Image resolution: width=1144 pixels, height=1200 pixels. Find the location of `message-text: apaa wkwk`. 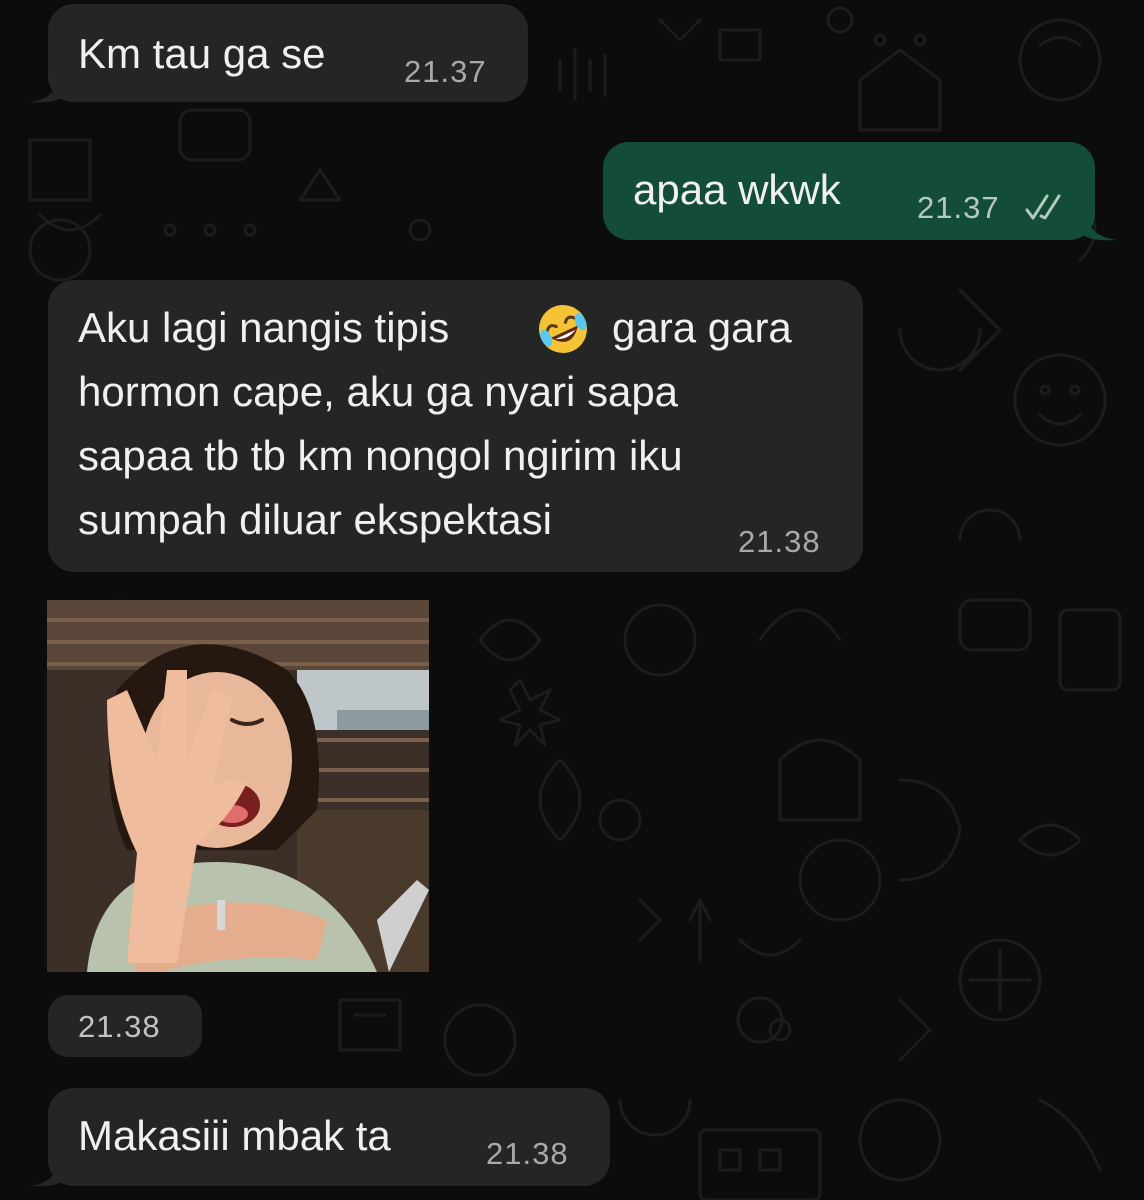

message-text: apaa wkwk is located at coordinates (737, 189).